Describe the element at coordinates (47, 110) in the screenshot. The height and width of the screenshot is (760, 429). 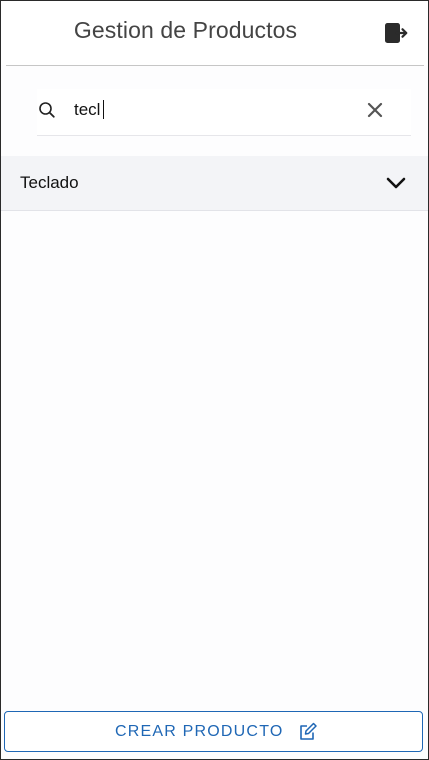
I see `search-icon` at that location.